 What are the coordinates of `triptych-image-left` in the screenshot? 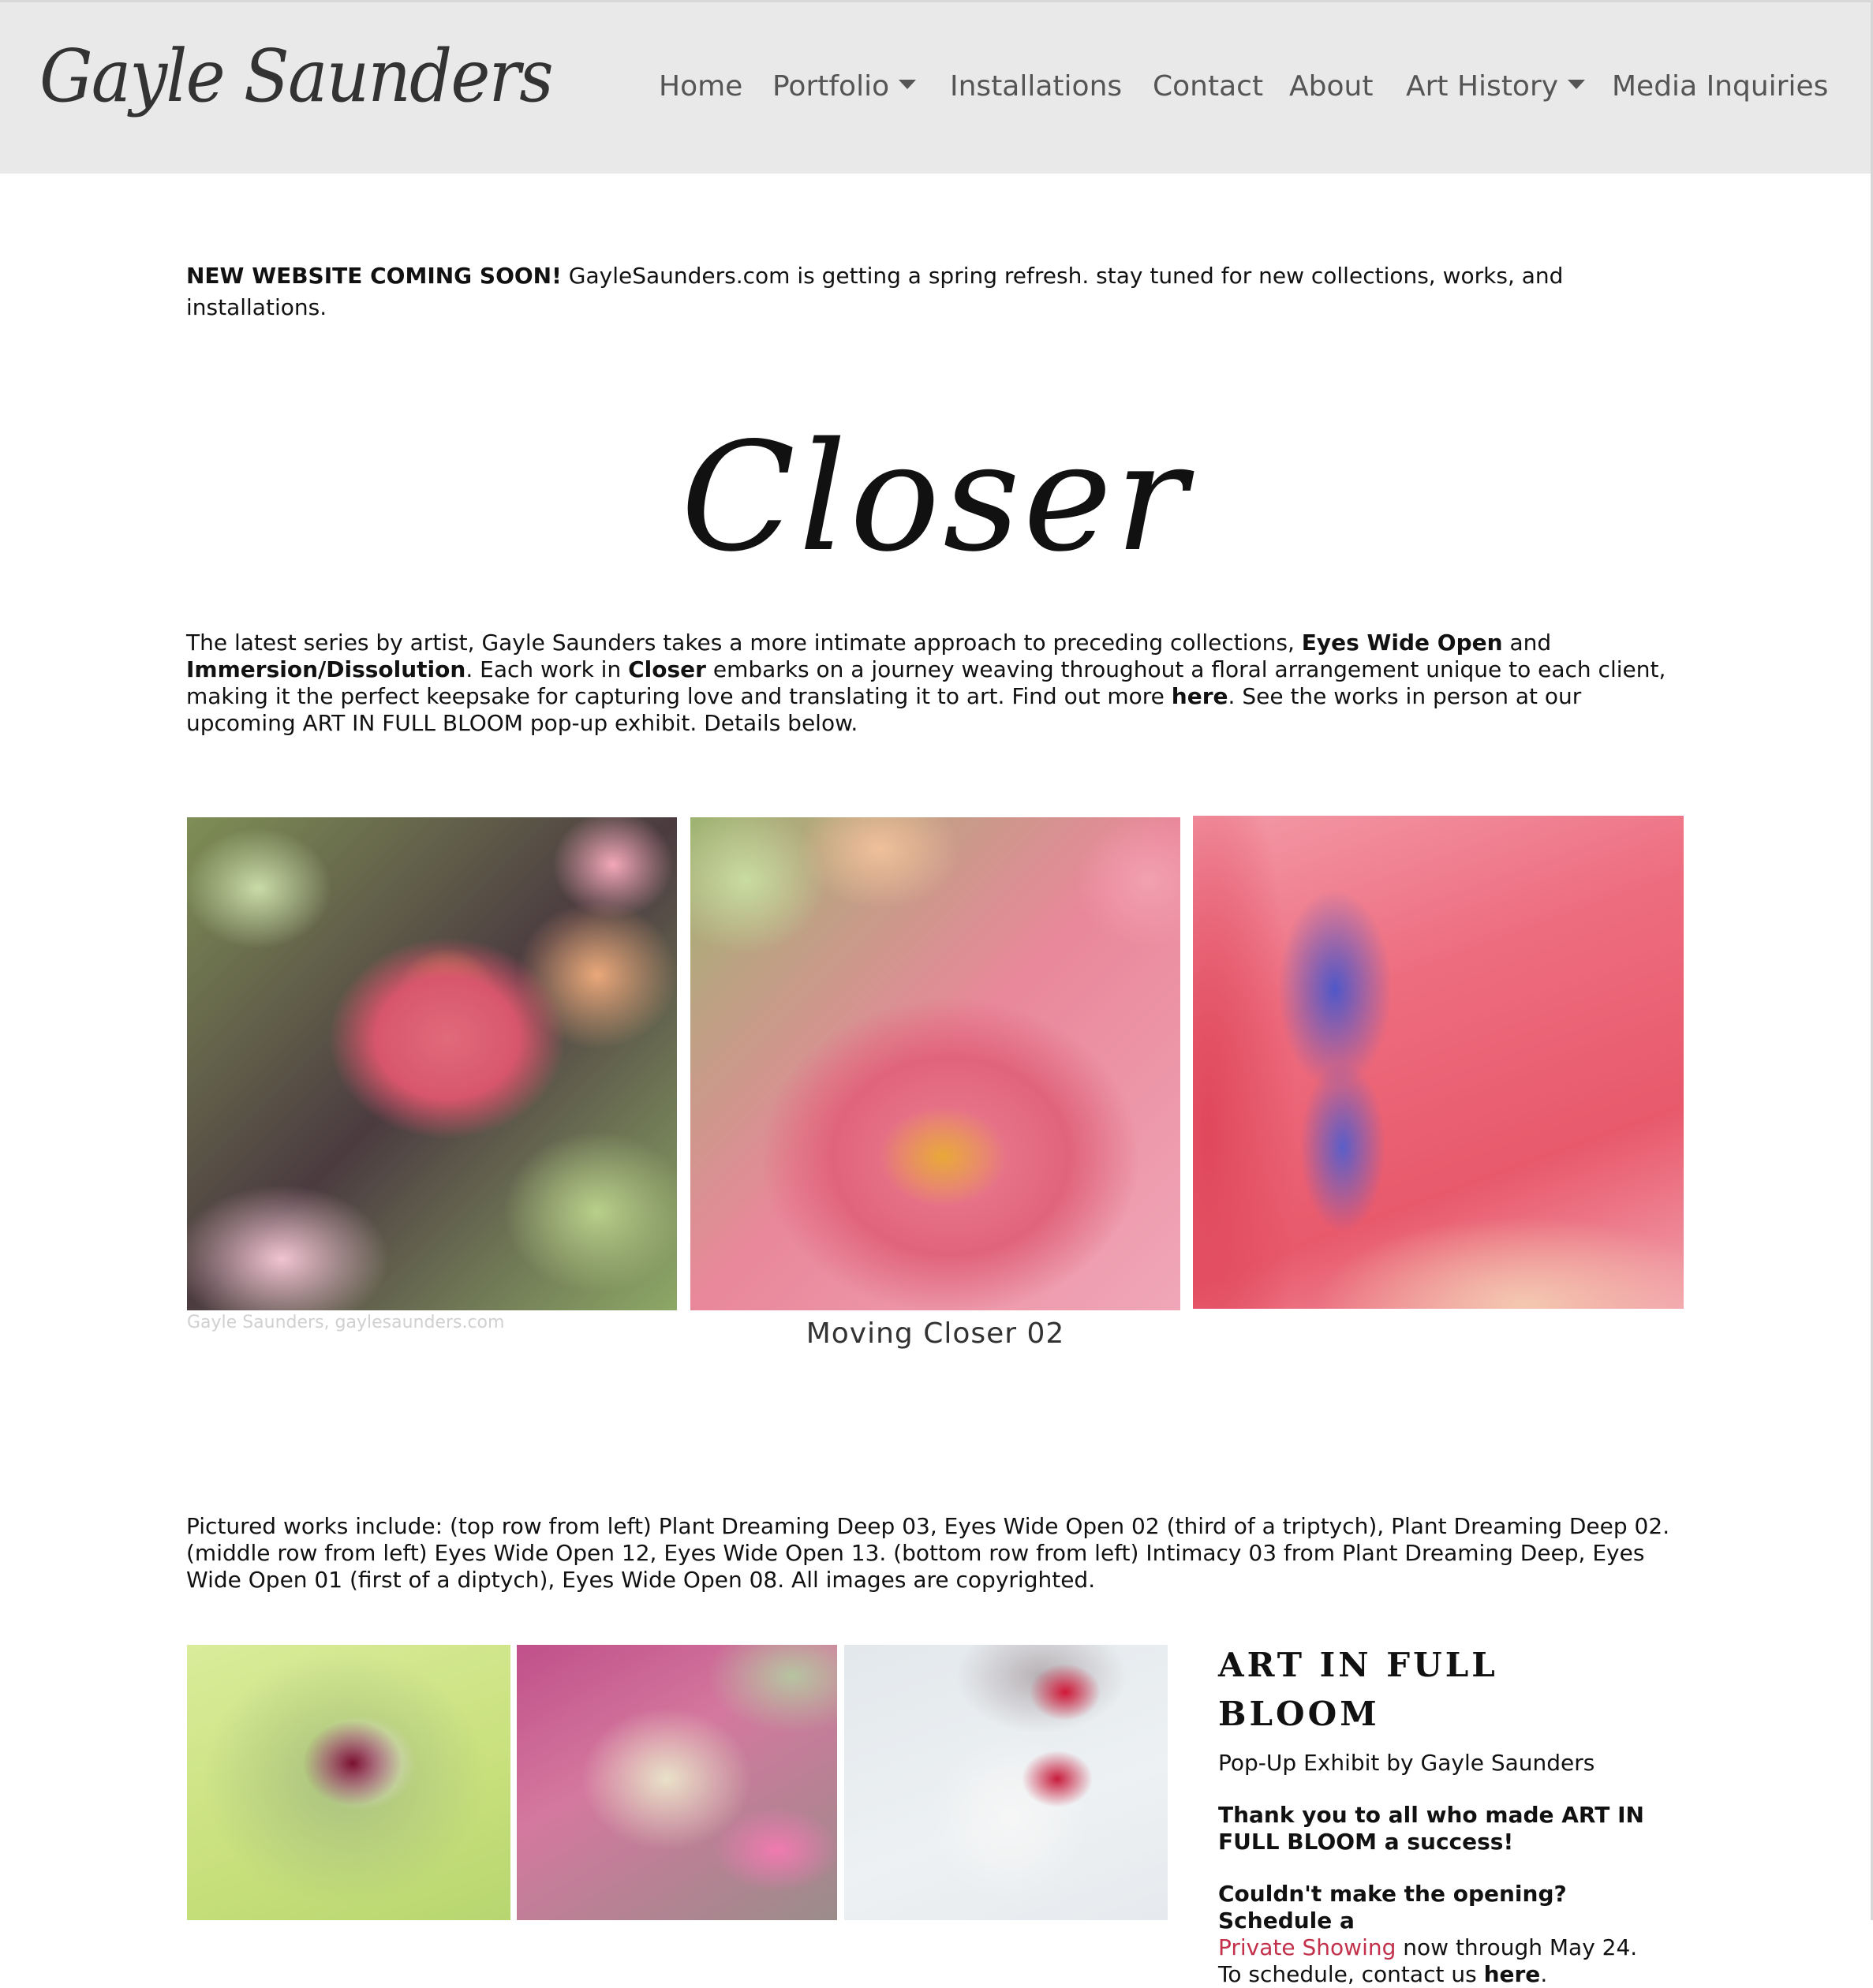 It's located at (432, 1063).